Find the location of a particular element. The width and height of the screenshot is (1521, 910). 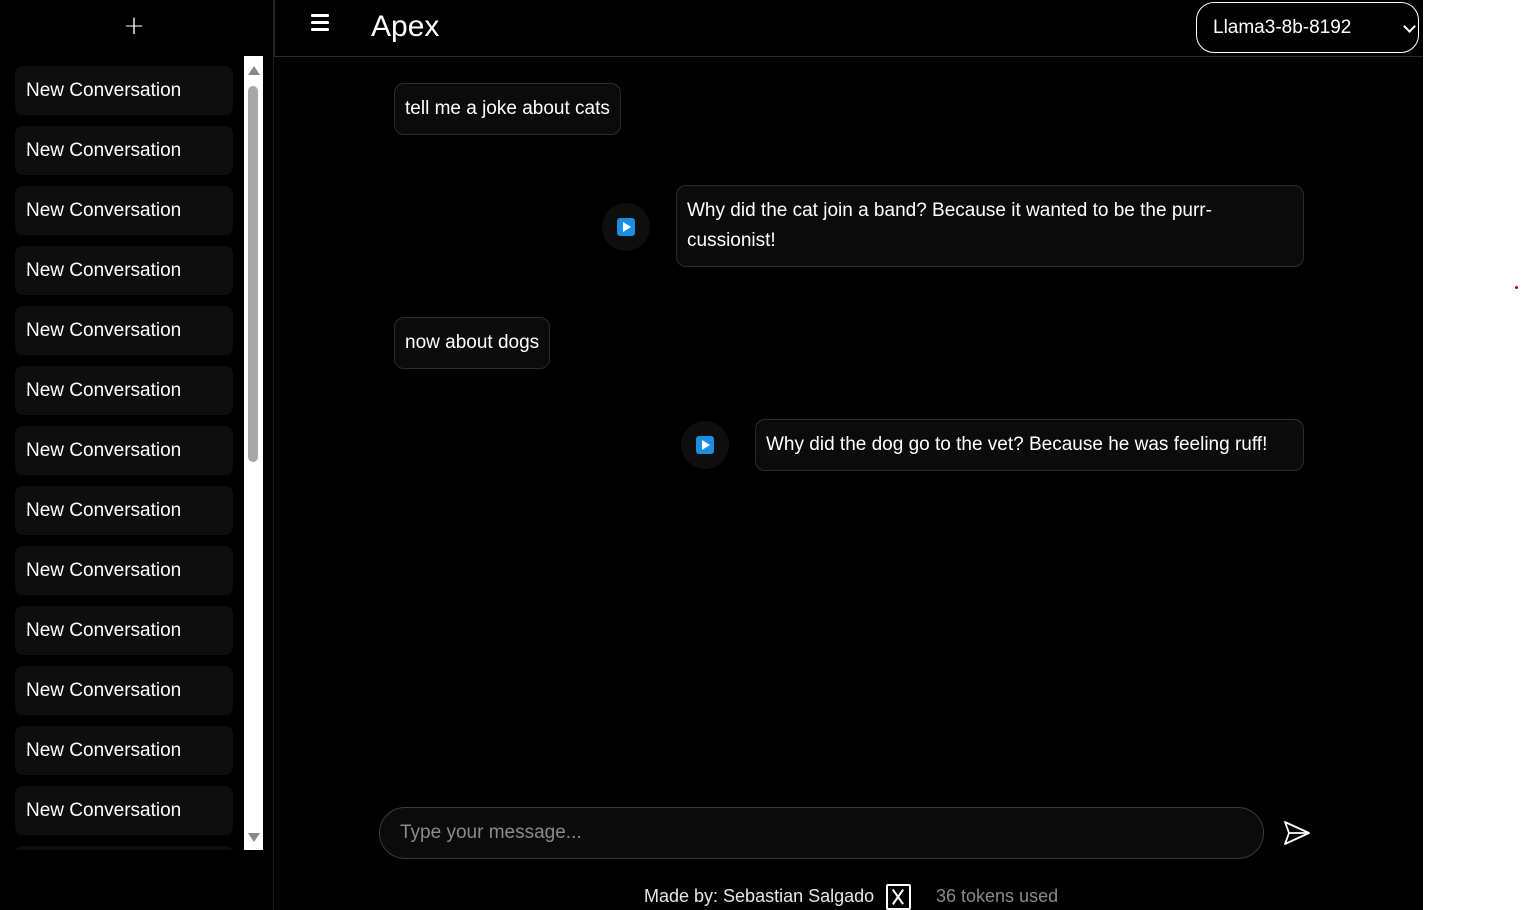

scroll-down-arrow-icon is located at coordinates (254, 837).